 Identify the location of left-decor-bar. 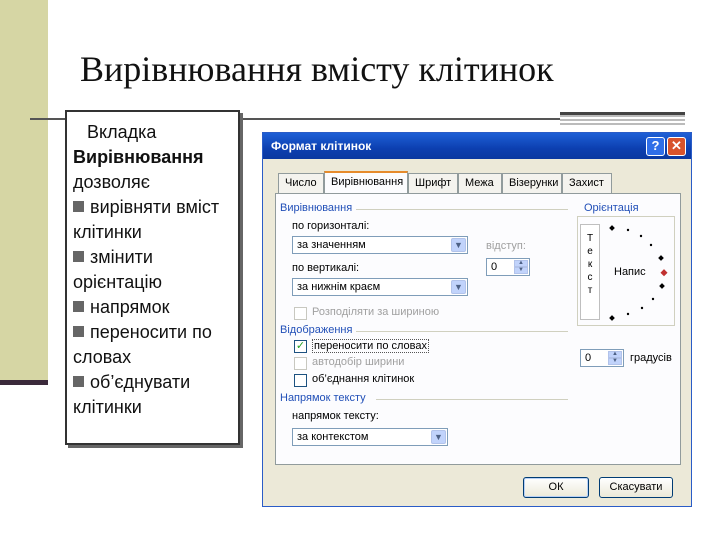
(24, 382).